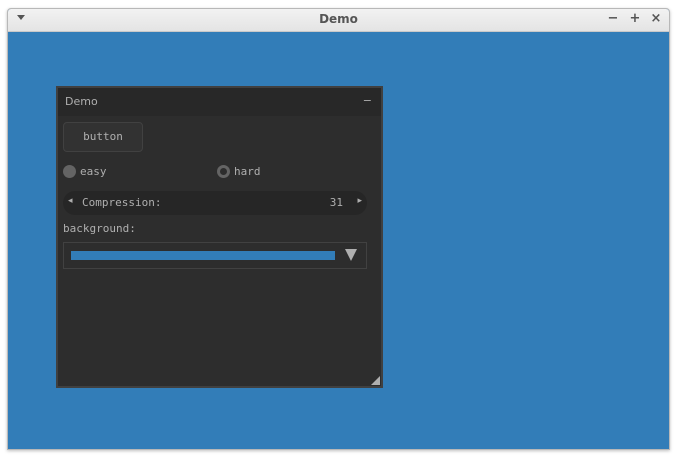  Describe the element at coordinates (69, 171) in the screenshot. I see `radio-selected-icon` at that location.